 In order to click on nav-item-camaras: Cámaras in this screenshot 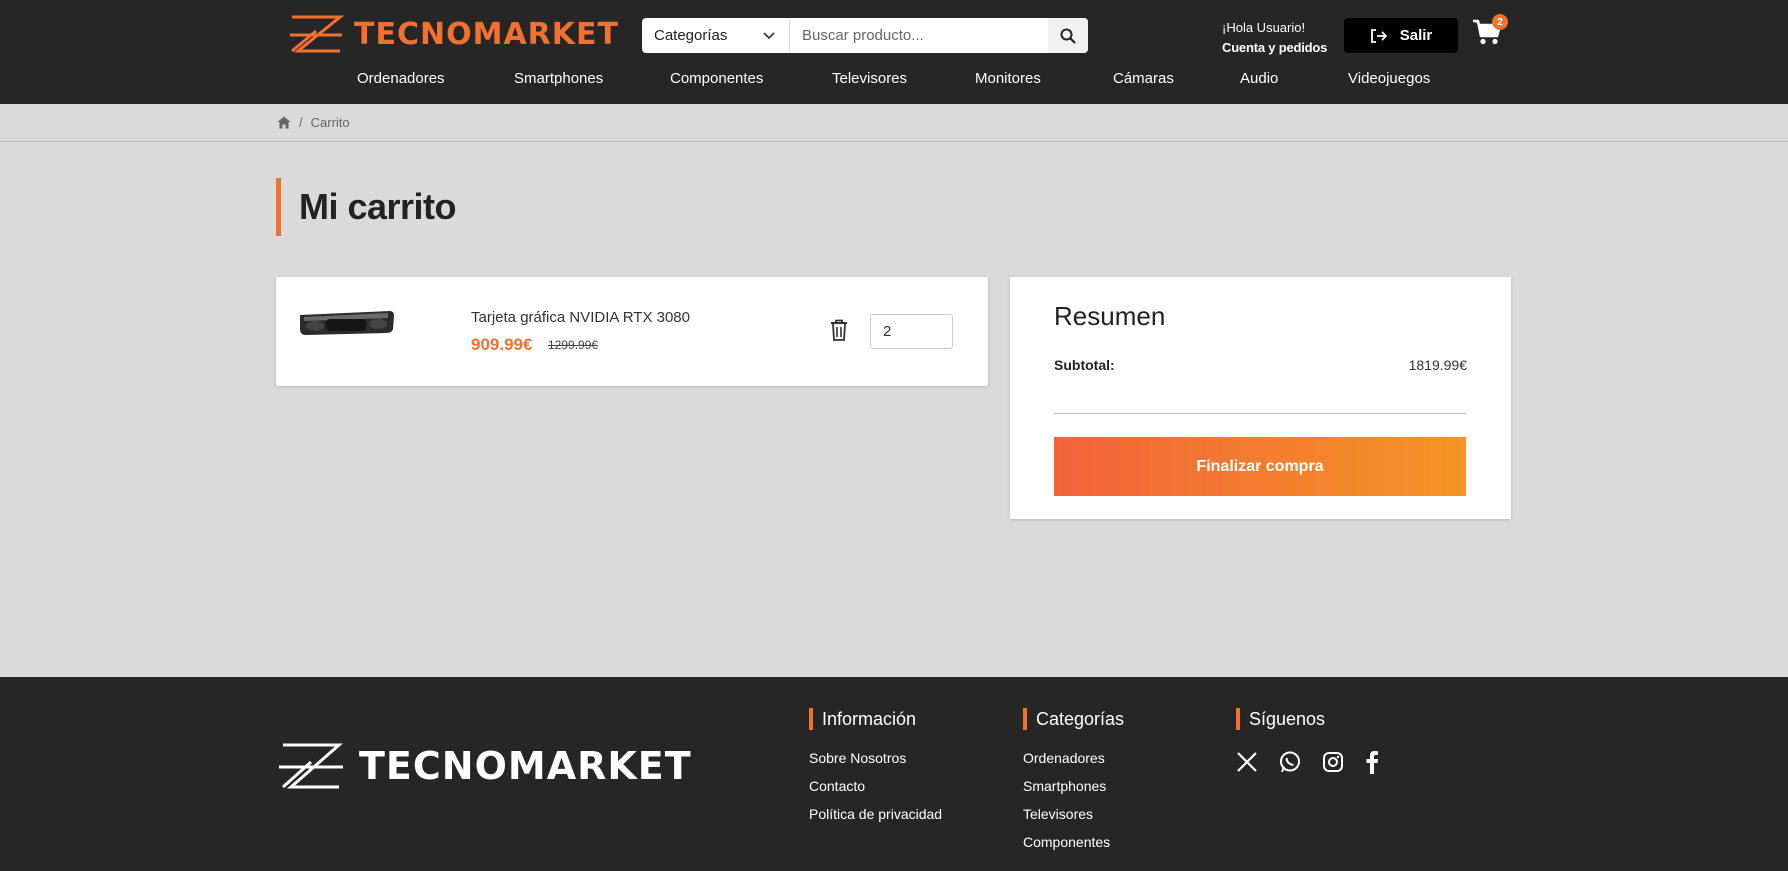, I will do `click(1143, 78)`.